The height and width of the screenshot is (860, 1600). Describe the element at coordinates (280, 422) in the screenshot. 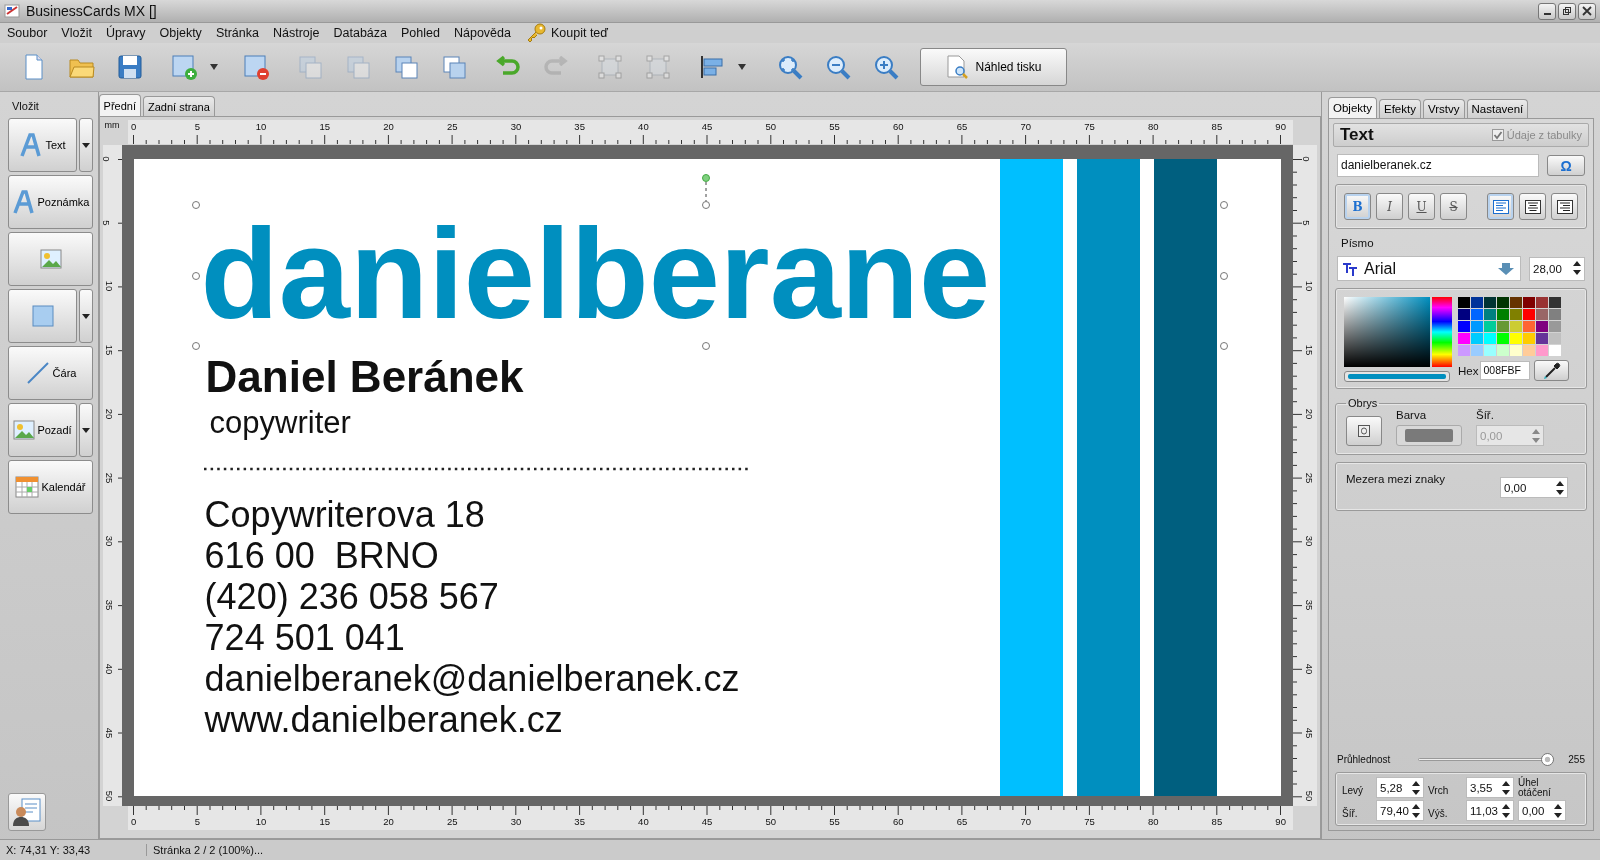

I see `job-title-text: copywriter` at that location.